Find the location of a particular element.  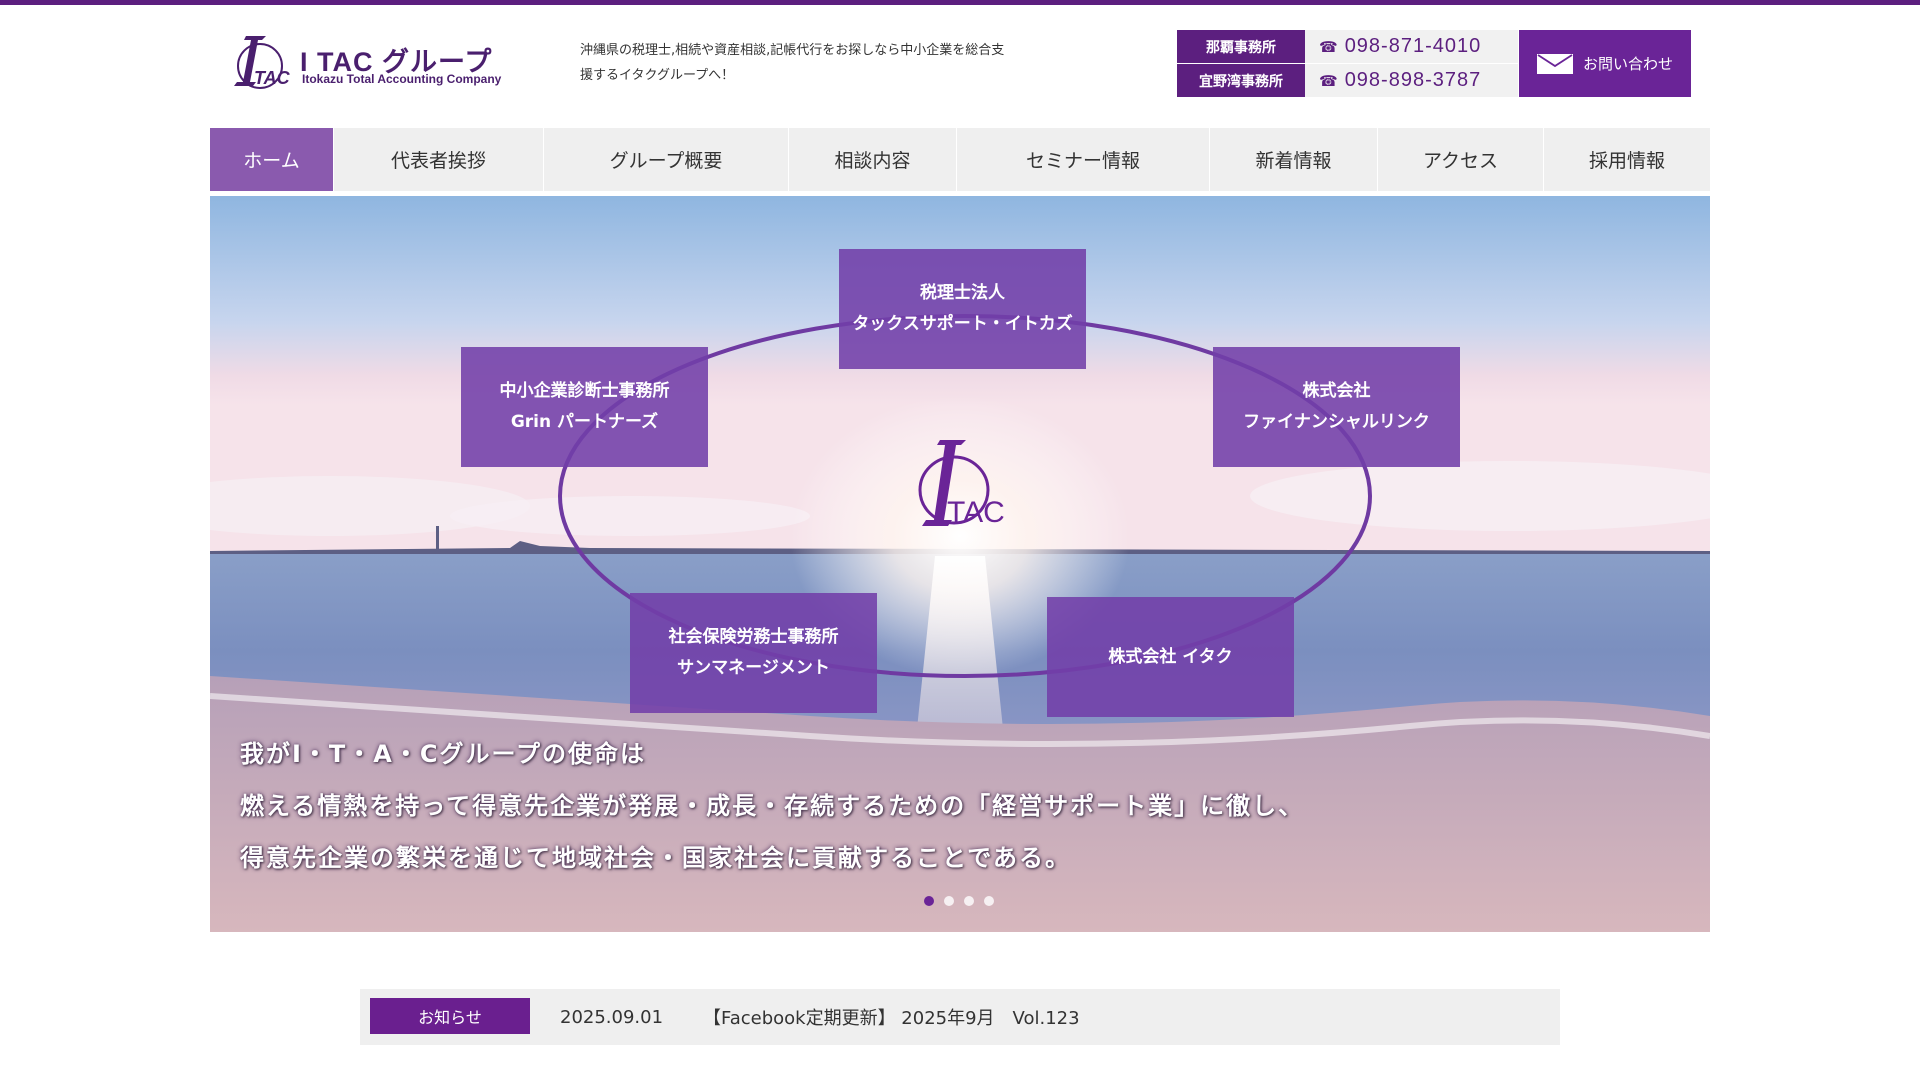

nav-item-greeting: 代表者挨拶 is located at coordinates (439, 159).